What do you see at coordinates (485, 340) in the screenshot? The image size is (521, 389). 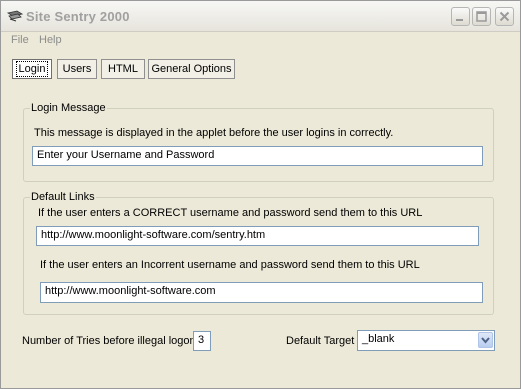 I see `chevron-down-icon` at bounding box center [485, 340].